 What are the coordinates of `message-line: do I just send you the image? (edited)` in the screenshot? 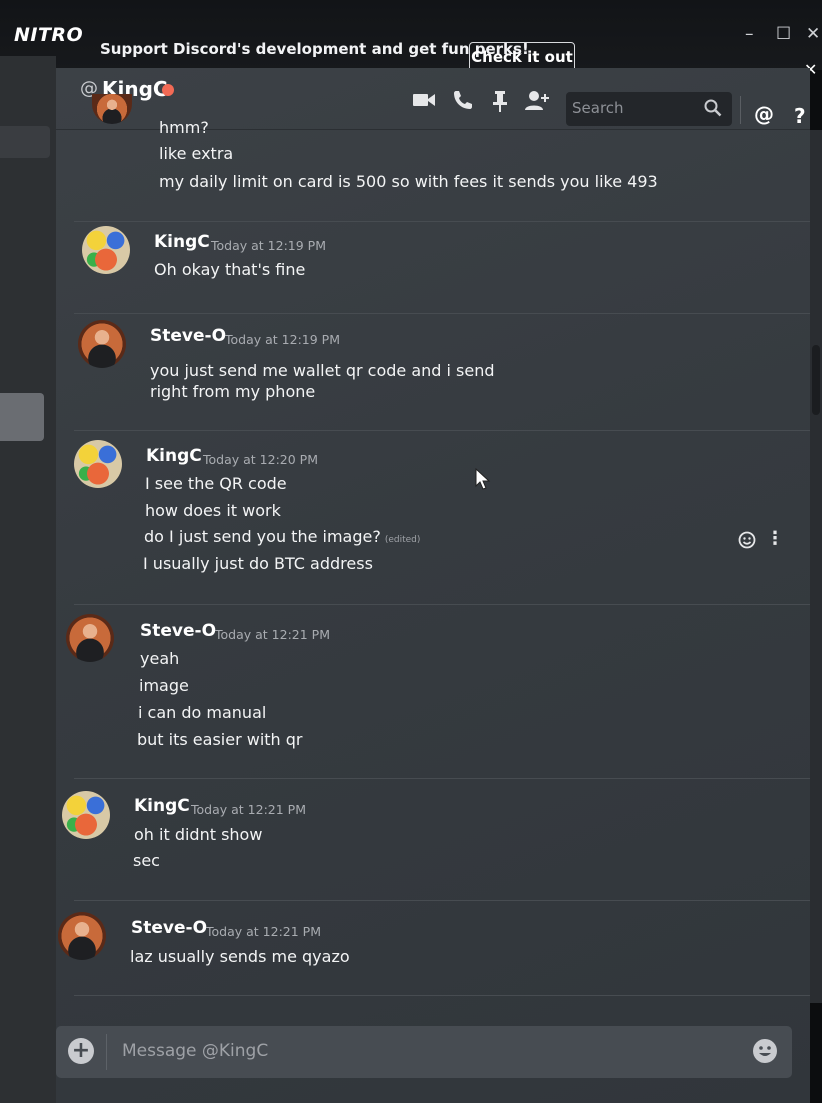 It's located at (282, 536).